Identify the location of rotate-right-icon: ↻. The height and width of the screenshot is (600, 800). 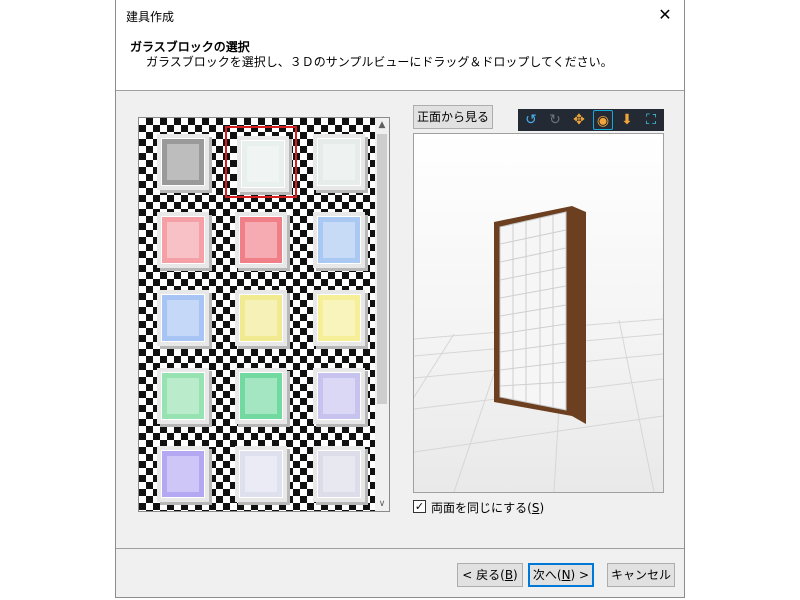
(555, 120).